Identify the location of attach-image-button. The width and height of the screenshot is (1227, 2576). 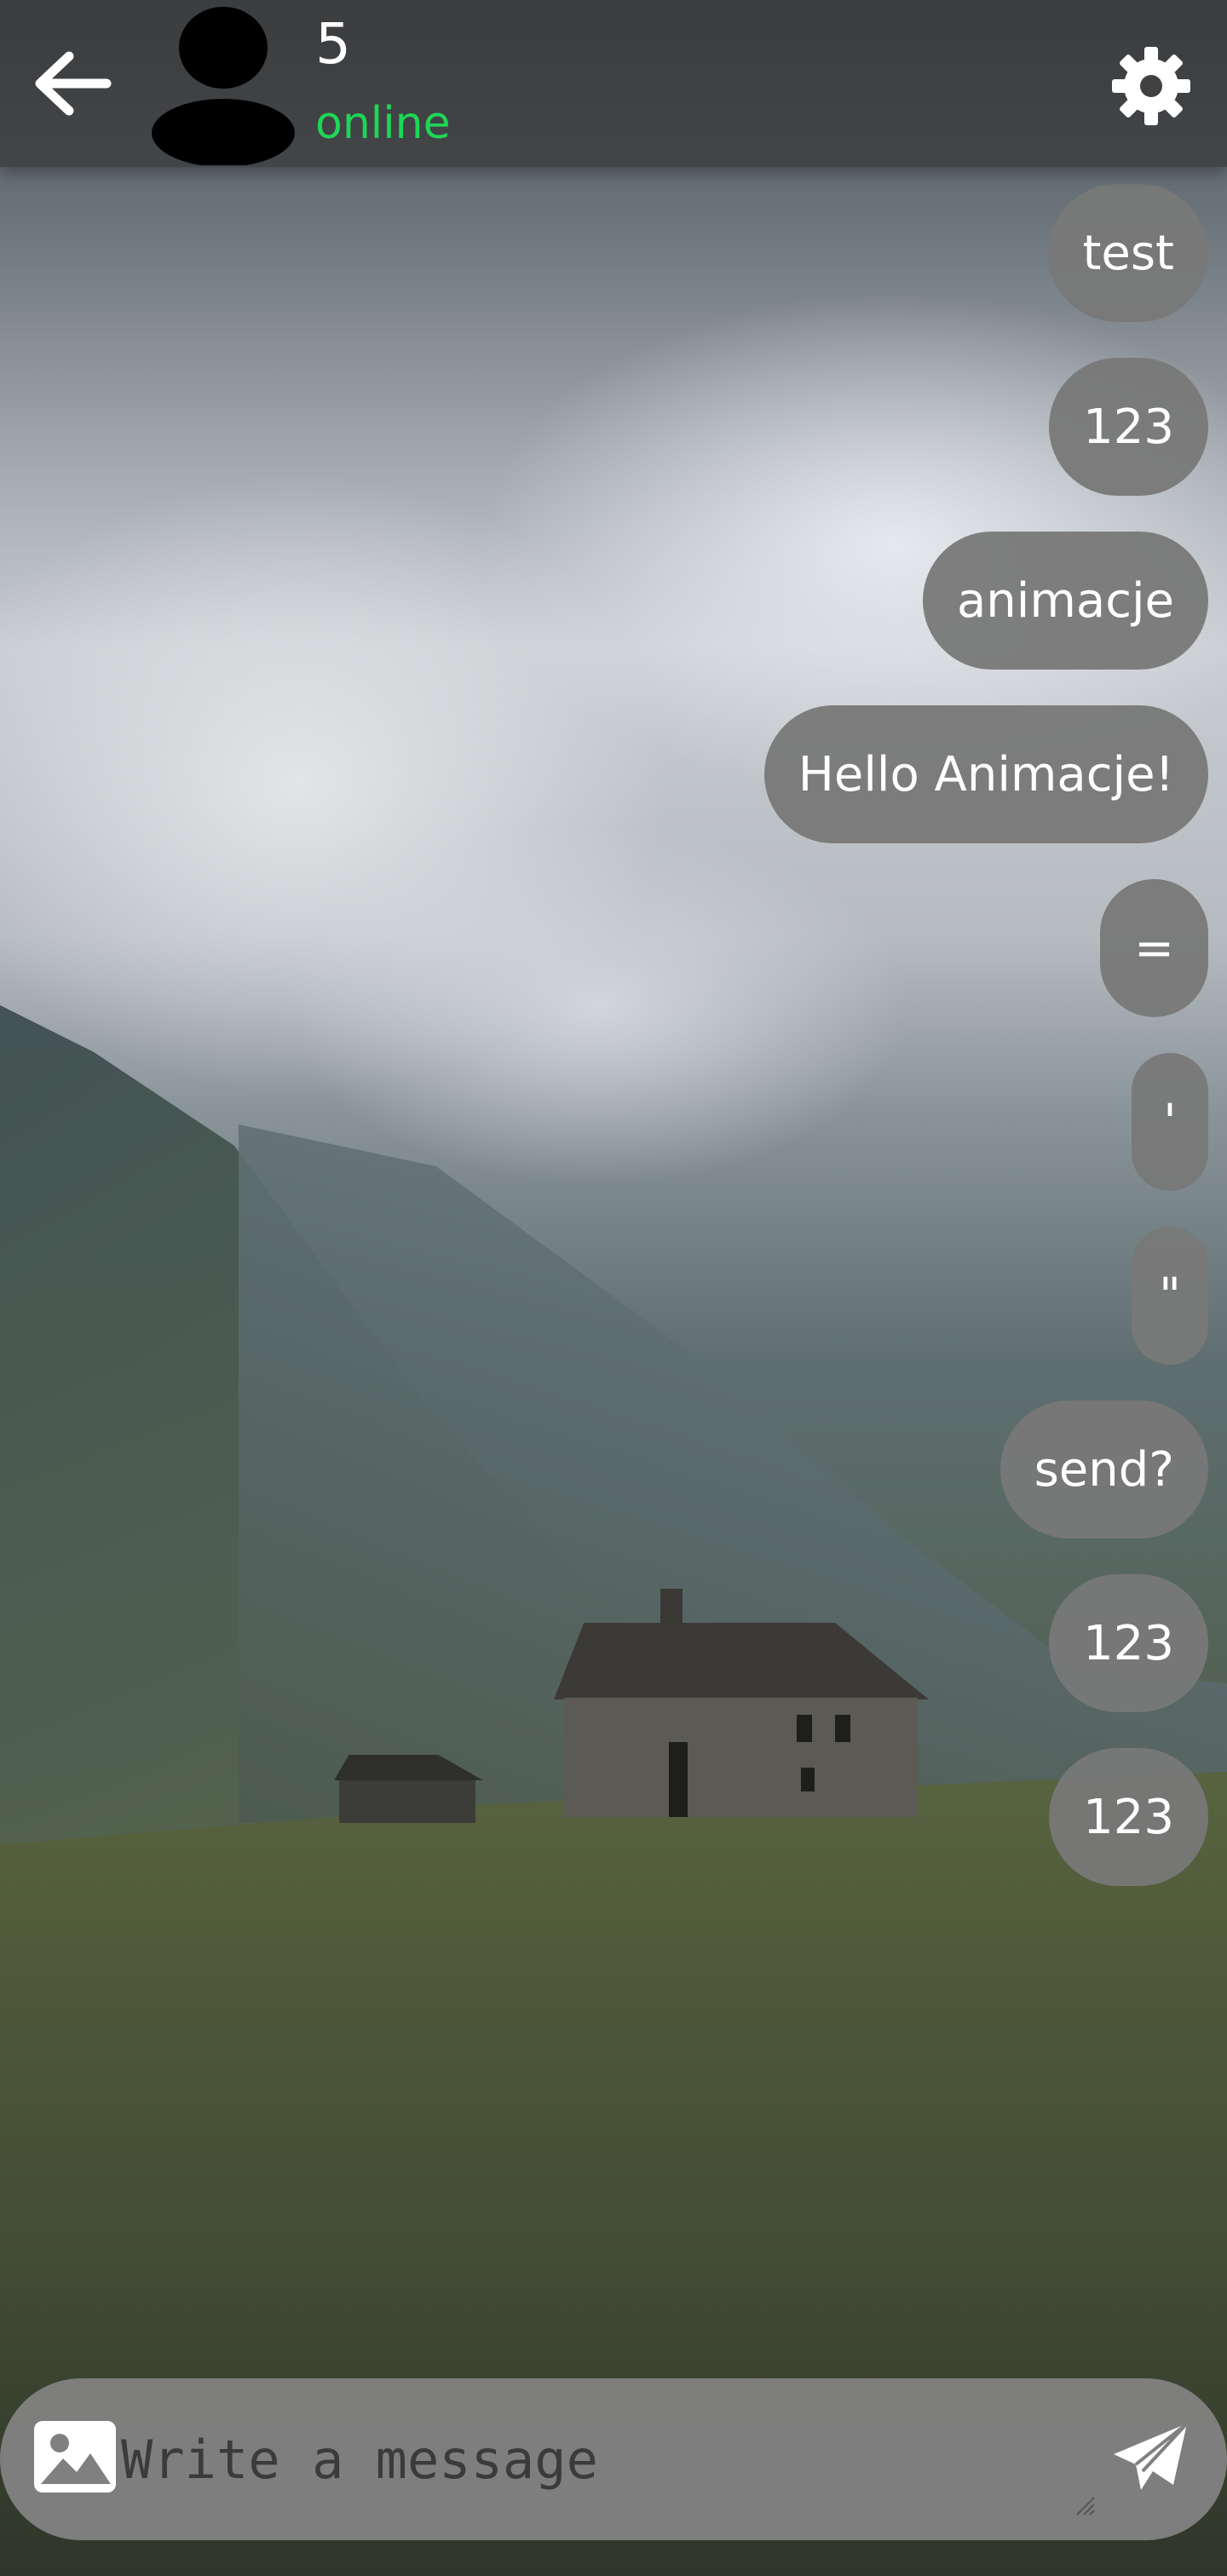
(75, 2456).